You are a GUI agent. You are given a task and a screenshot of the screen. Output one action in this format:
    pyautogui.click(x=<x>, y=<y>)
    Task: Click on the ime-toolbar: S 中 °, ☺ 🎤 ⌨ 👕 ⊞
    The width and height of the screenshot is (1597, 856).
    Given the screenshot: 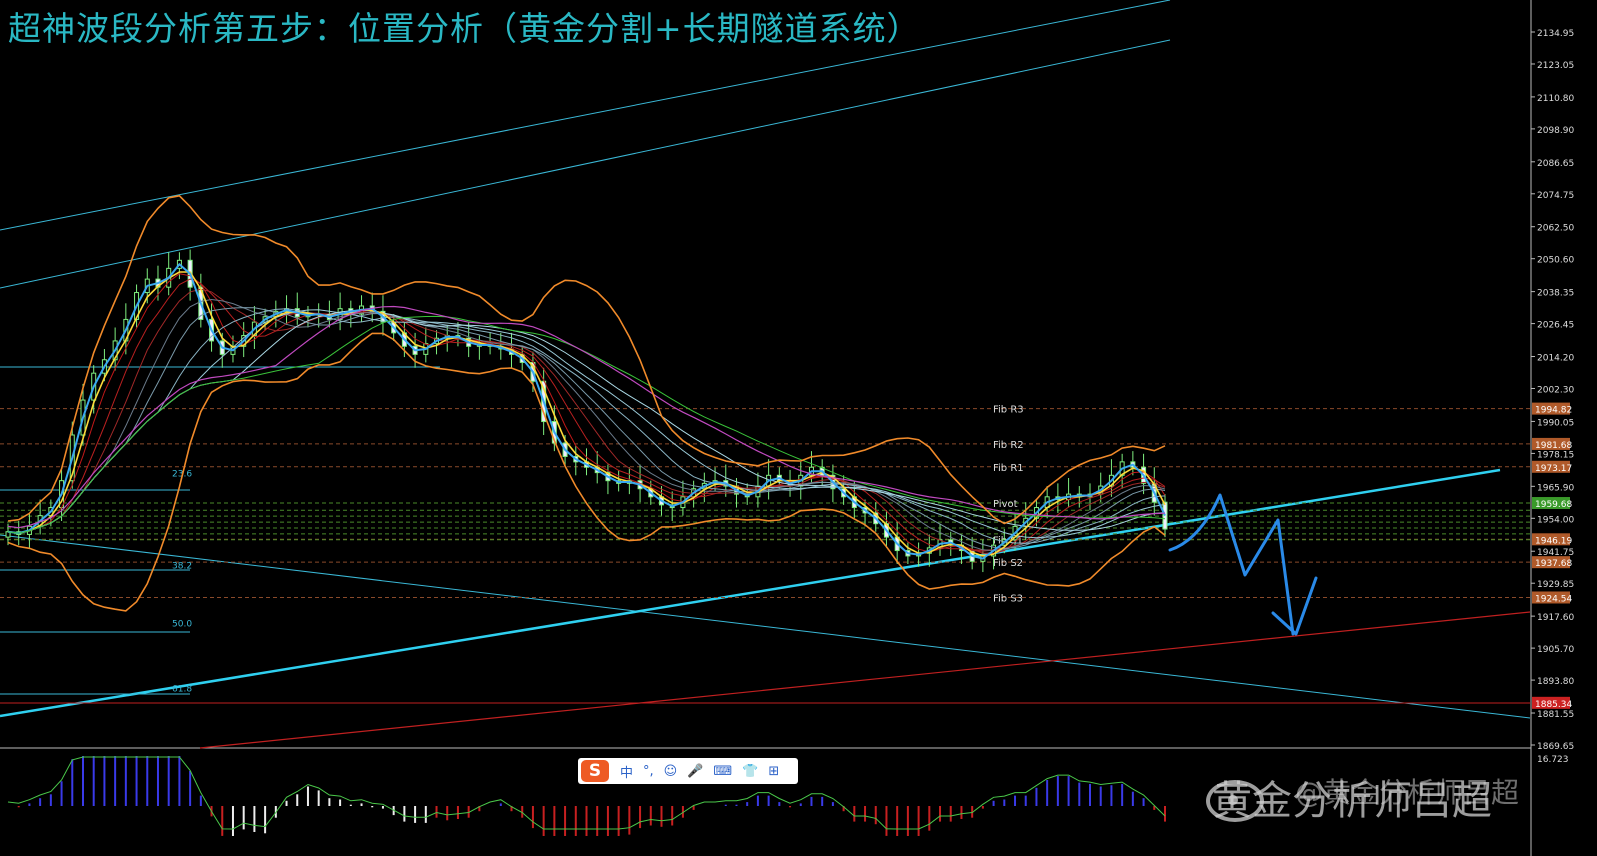 What is the action you would take?
    pyautogui.click(x=688, y=771)
    